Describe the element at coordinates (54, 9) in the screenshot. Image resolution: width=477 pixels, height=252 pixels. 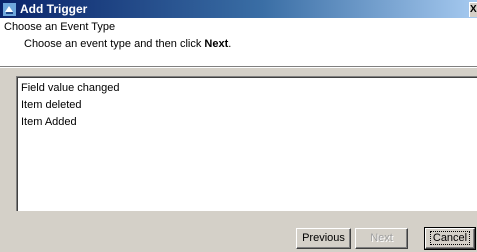
I see `window-title: Add Trigger` at that location.